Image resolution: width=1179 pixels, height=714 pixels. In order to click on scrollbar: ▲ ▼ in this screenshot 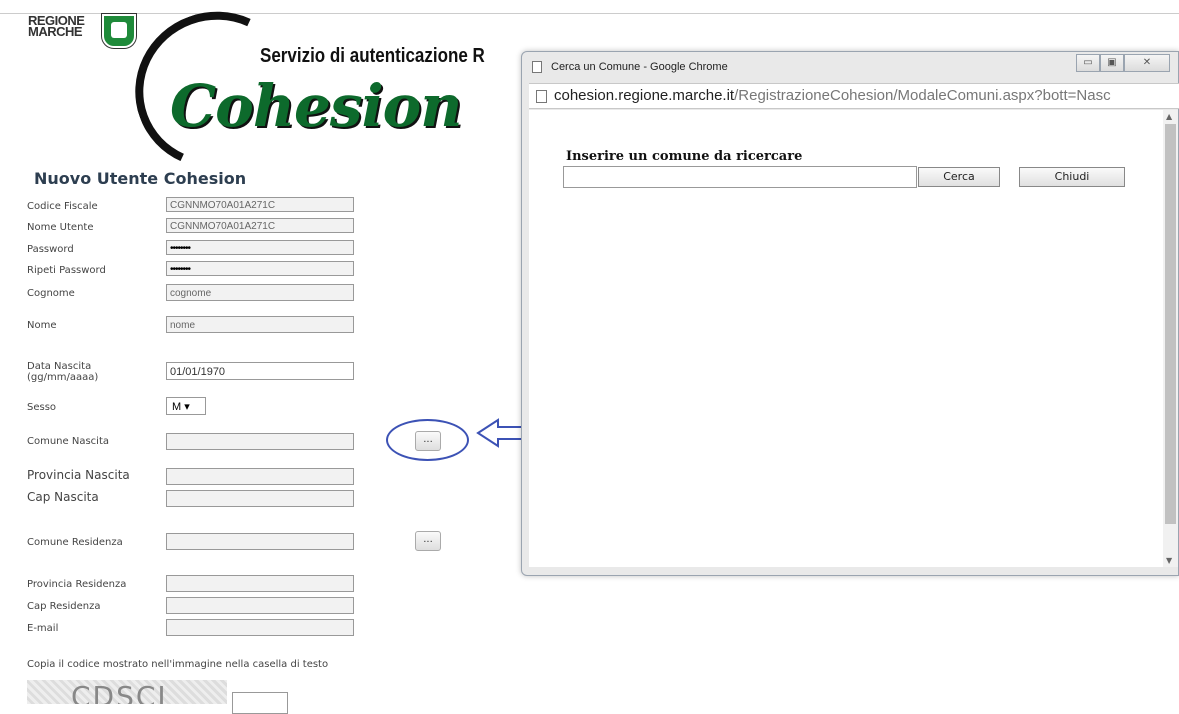, I will do `click(1170, 338)`.